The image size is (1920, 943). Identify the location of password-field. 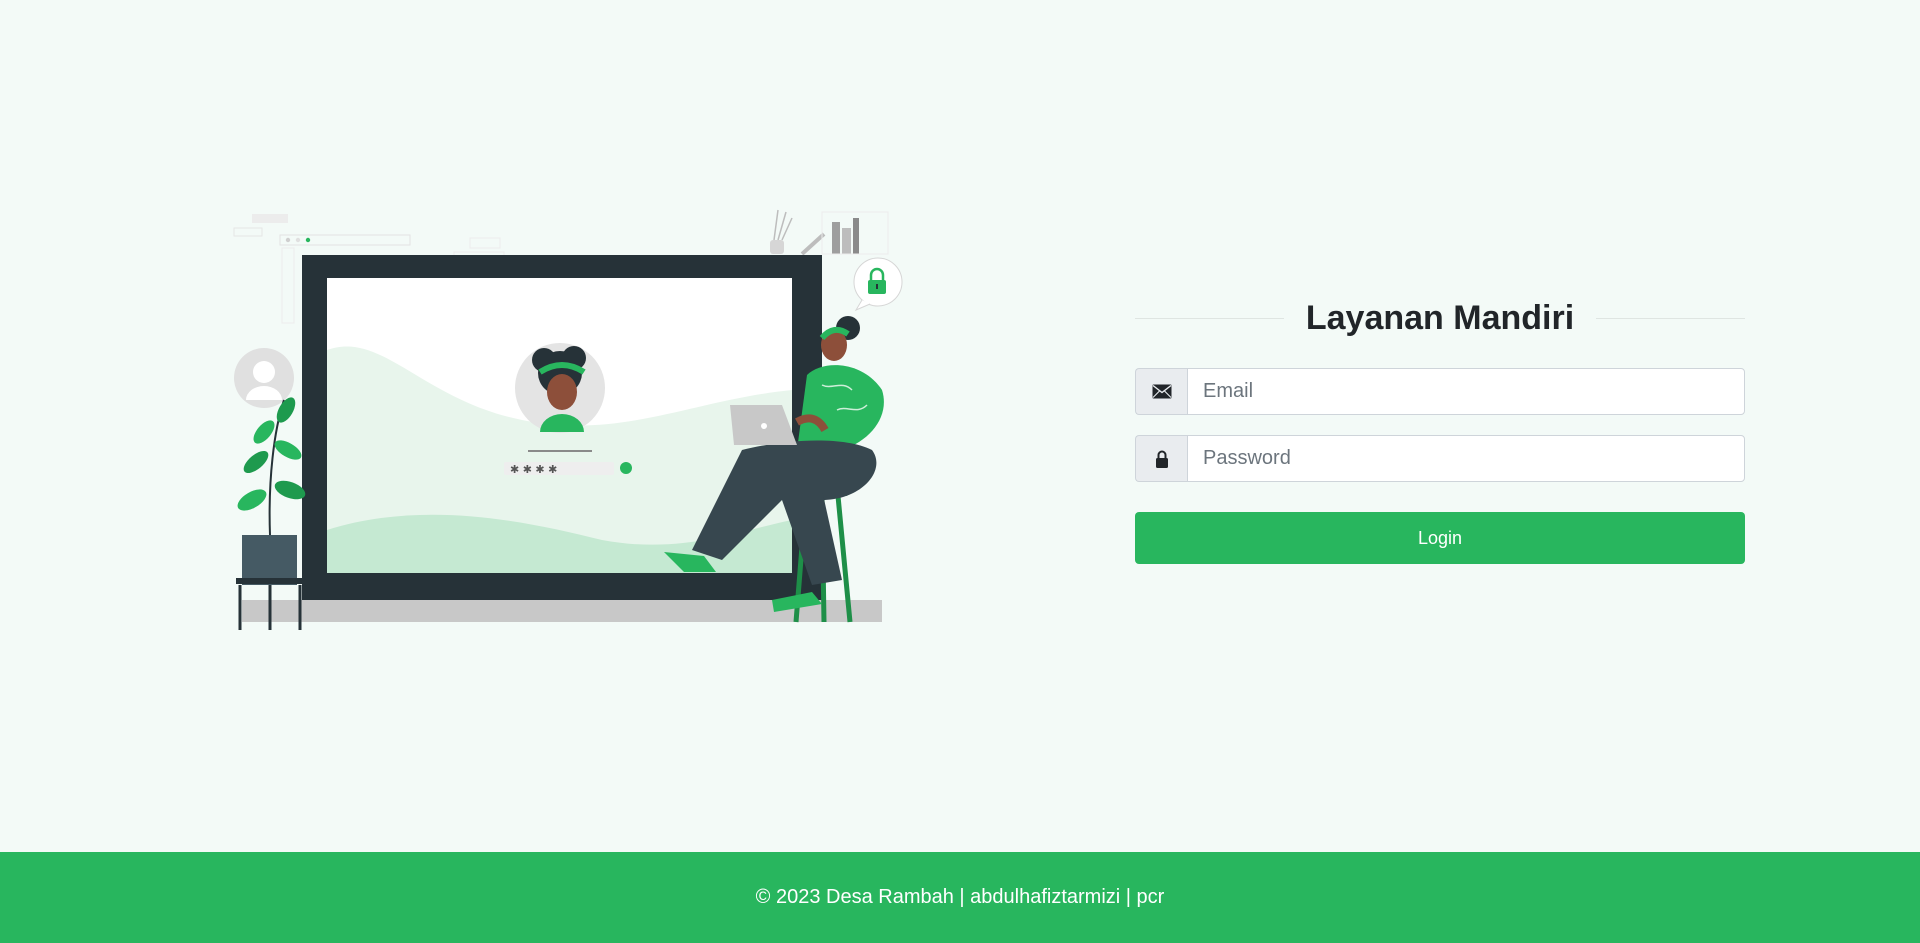
(1466, 458).